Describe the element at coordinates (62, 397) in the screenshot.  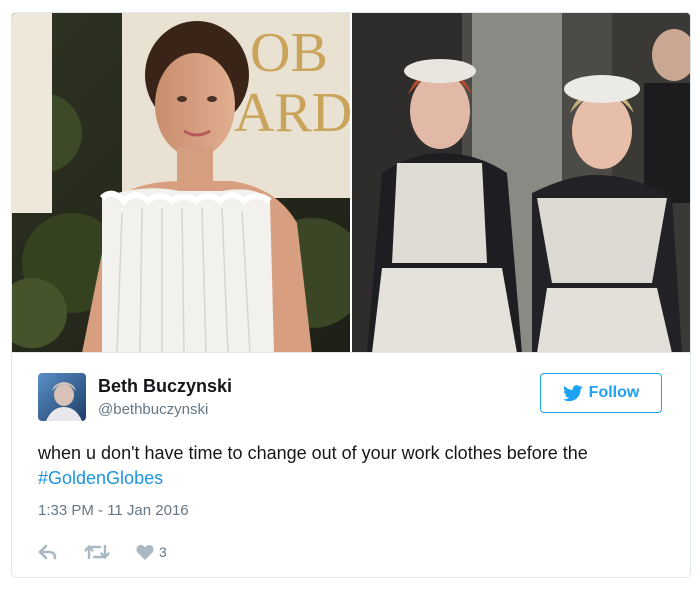
I see `avatar` at that location.